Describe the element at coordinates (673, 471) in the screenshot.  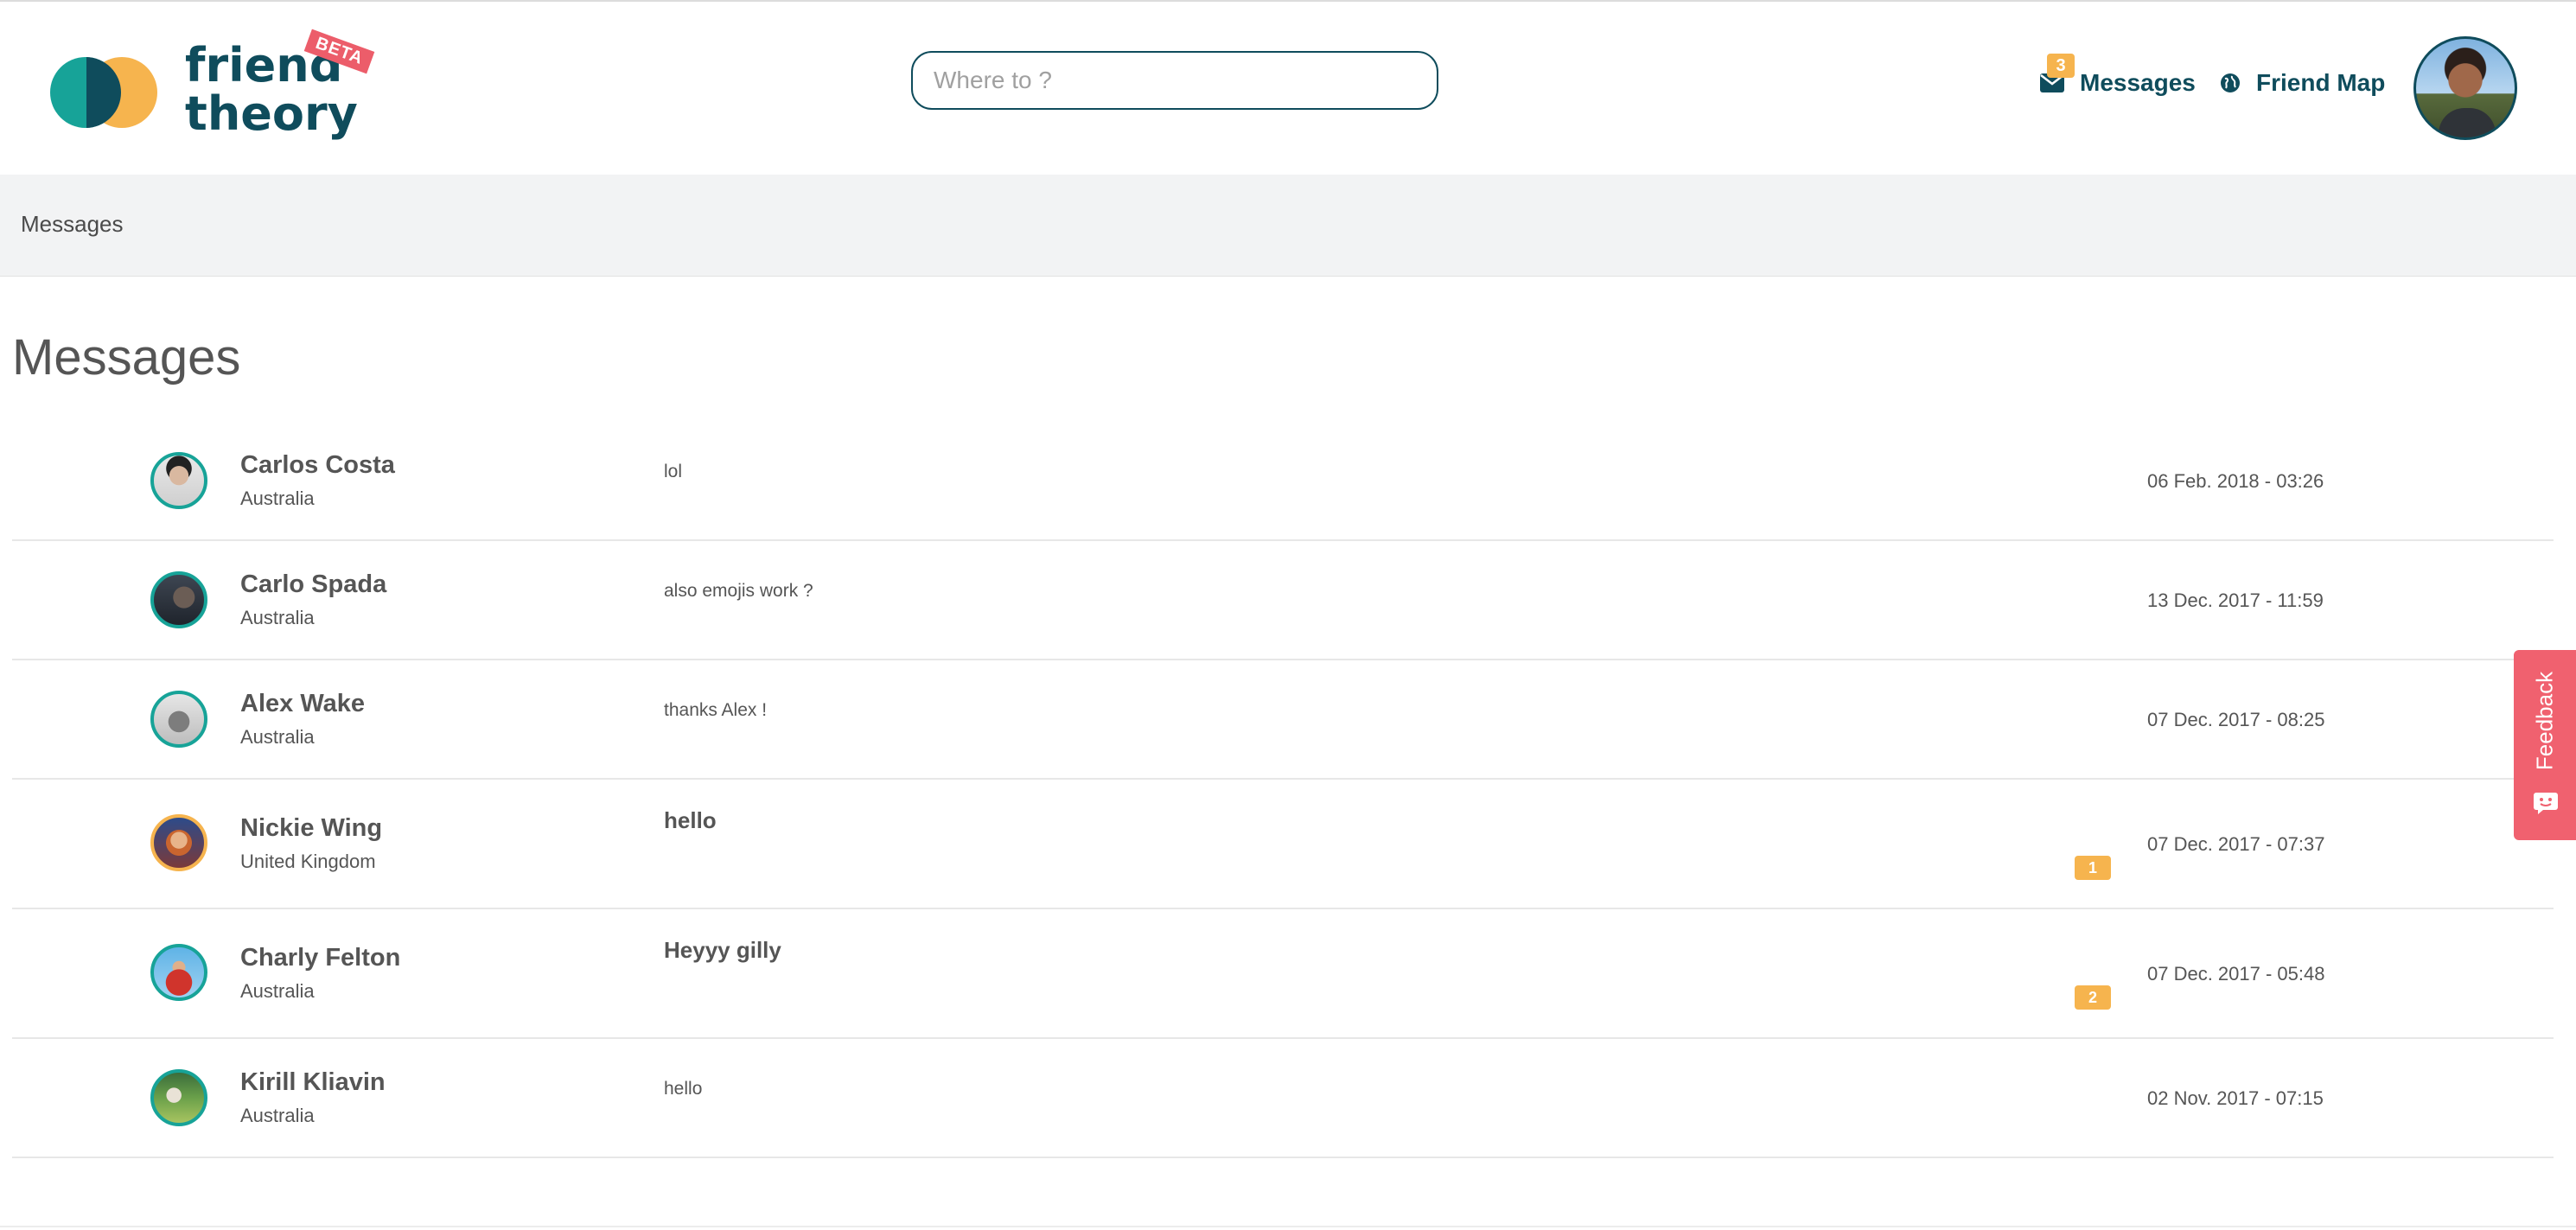
I see `last-message: lol` at that location.